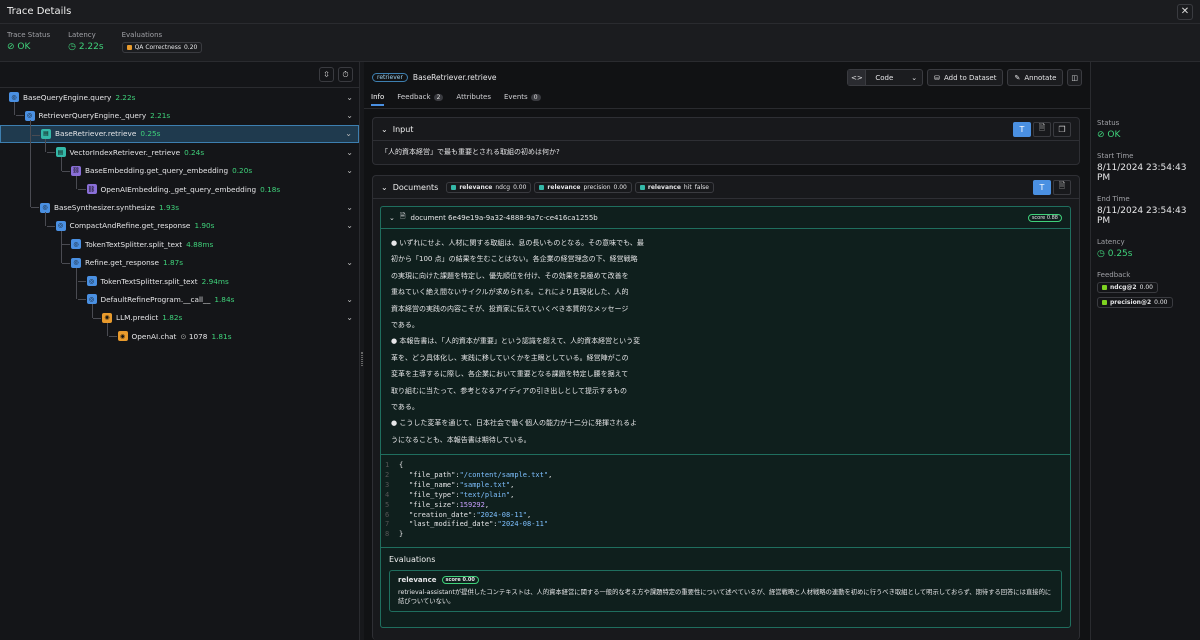 This screenshot has height=640, width=1200. I want to click on span-tree-row: ◉ OpenAI.chat ⊙ 1078 1.81s, so click(179, 336).